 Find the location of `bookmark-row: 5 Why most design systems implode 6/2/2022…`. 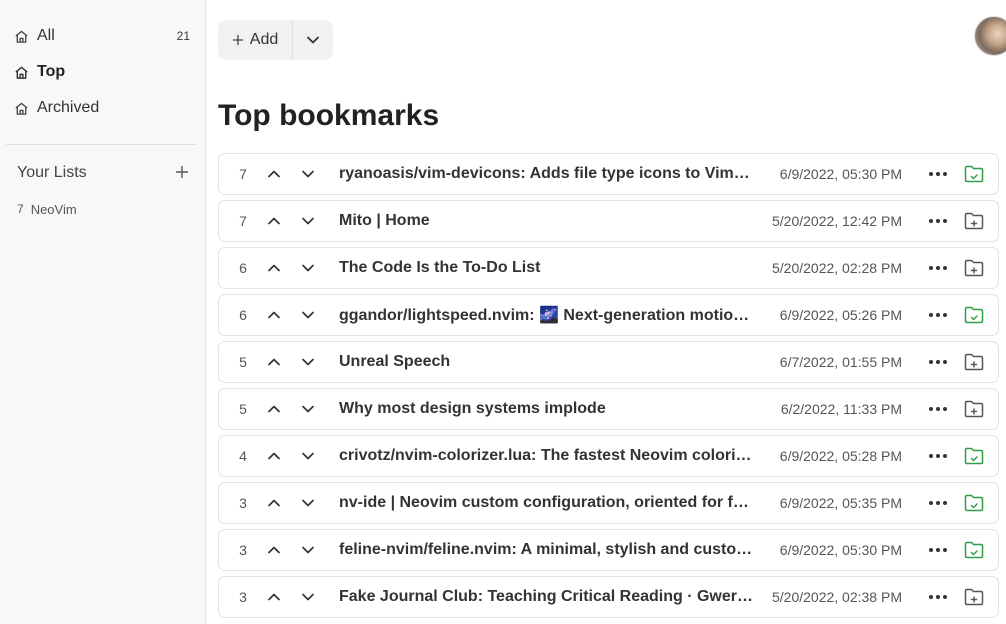

bookmark-row: 5 Why most design systems implode 6/2/2022… is located at coordinates (608, 409).